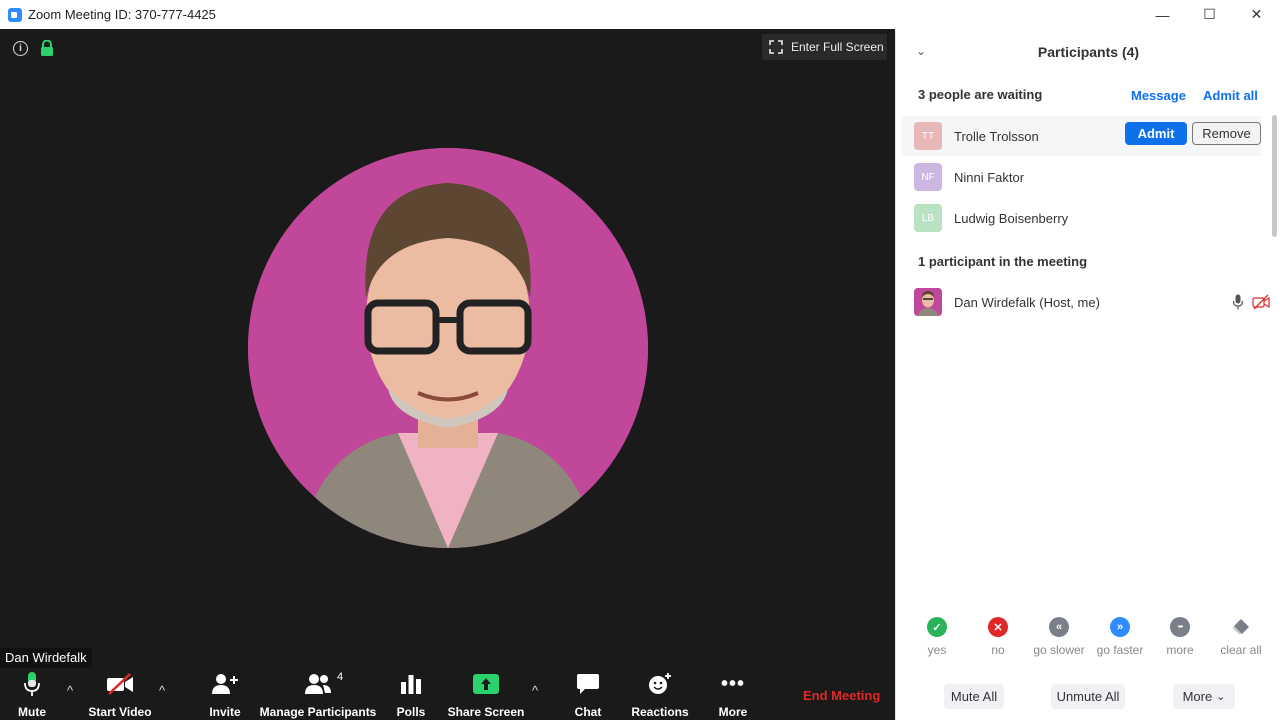  What do you see at coordinates (1027, 302) in the screenshot?
I see `participant-name: Dan Wirdefalk (Host, me)` at bounding box center [1027, 302].